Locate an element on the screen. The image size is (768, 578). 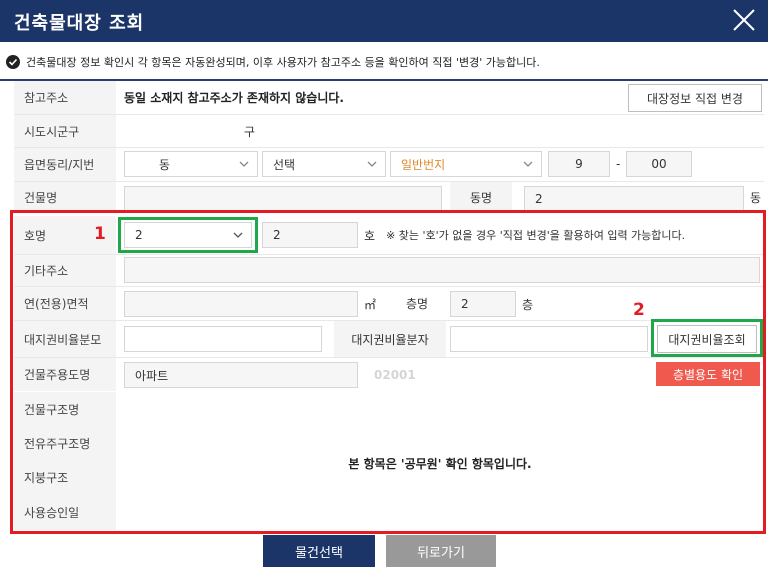
highlight-box-green-ratio is located at coordinates (707, 338).